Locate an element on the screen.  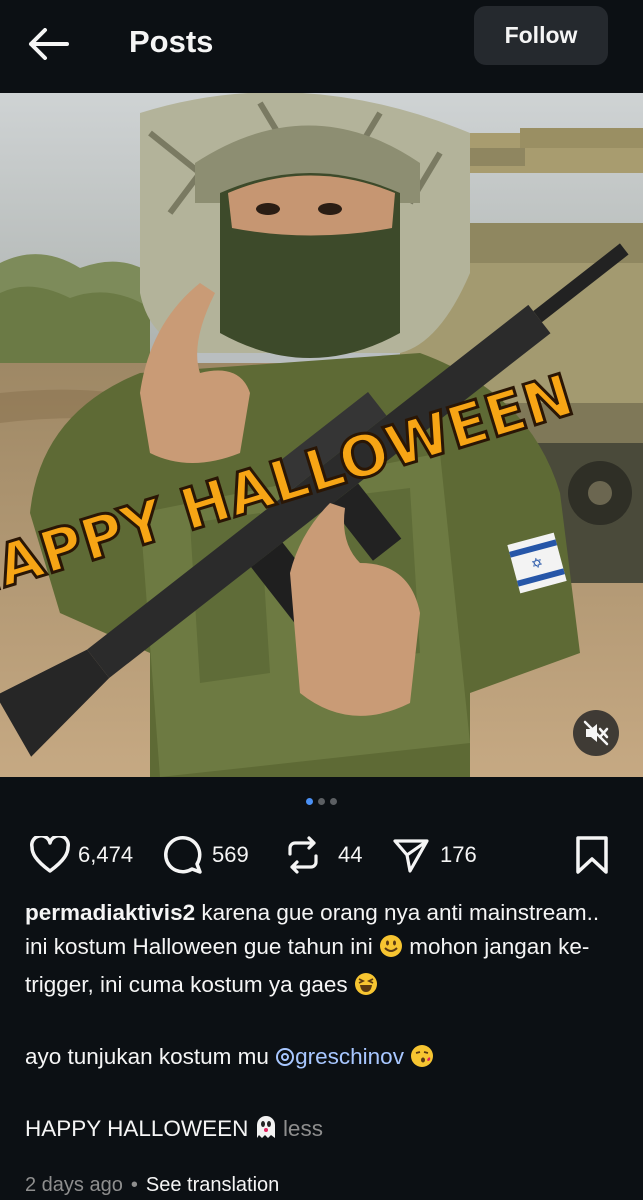
mention-link: greschinov is located at coordinates (339, 1056).